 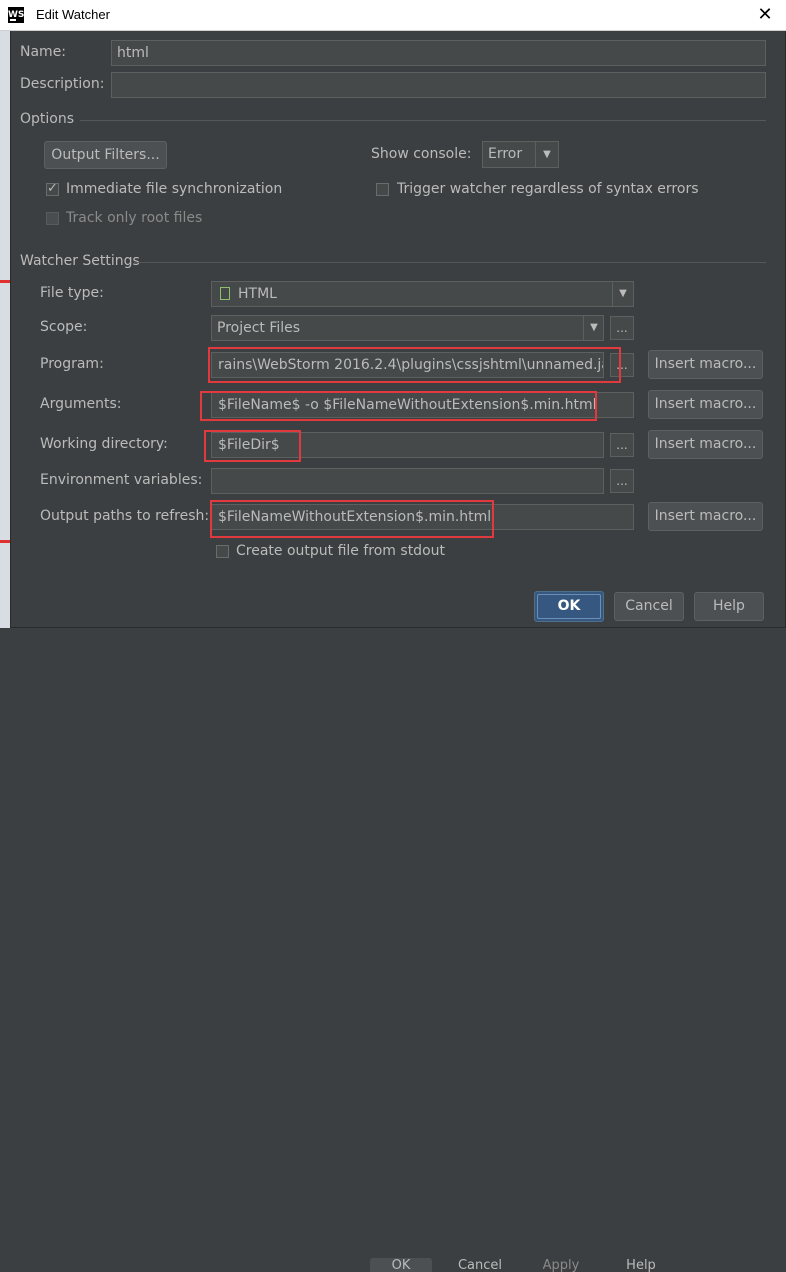 I want to click on arguments-label: Arguments:, so click(x=81, y=404).